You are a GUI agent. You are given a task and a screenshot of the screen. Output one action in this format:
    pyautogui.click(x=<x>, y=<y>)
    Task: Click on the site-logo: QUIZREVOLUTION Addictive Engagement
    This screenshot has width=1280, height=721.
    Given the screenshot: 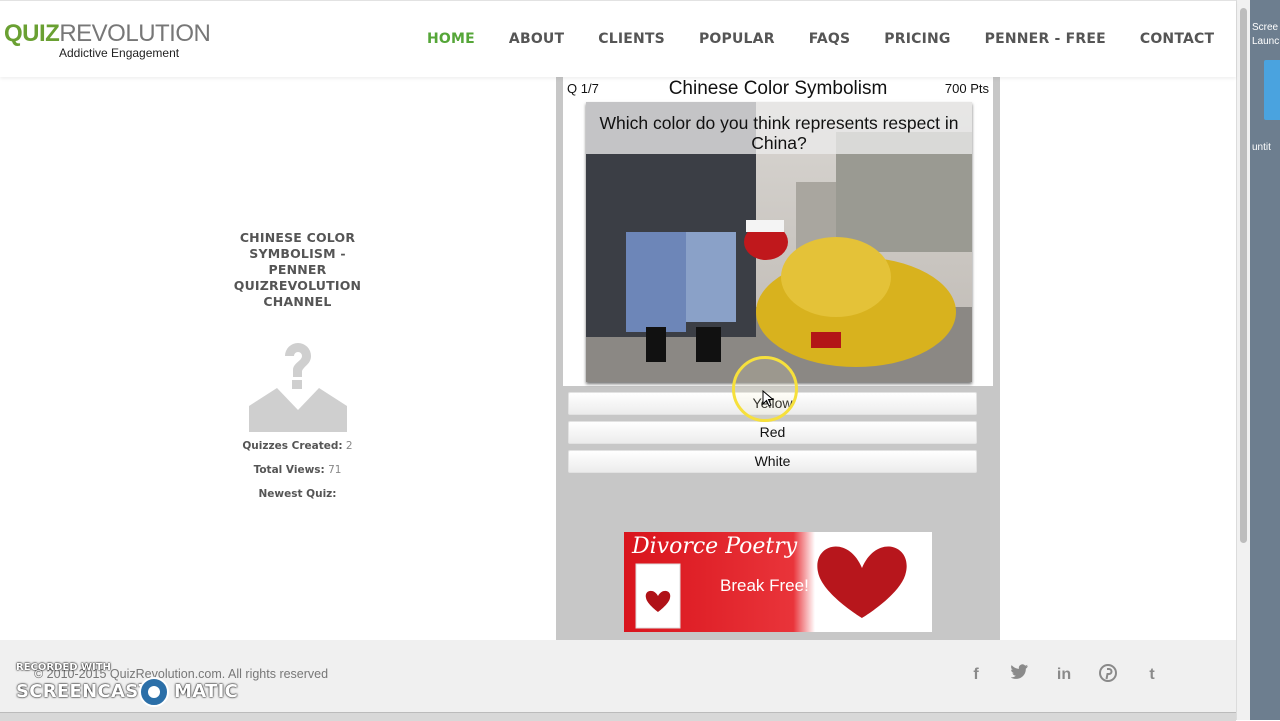 What is the action you would take?
    pyautogui.click(x=107, y=40)
    